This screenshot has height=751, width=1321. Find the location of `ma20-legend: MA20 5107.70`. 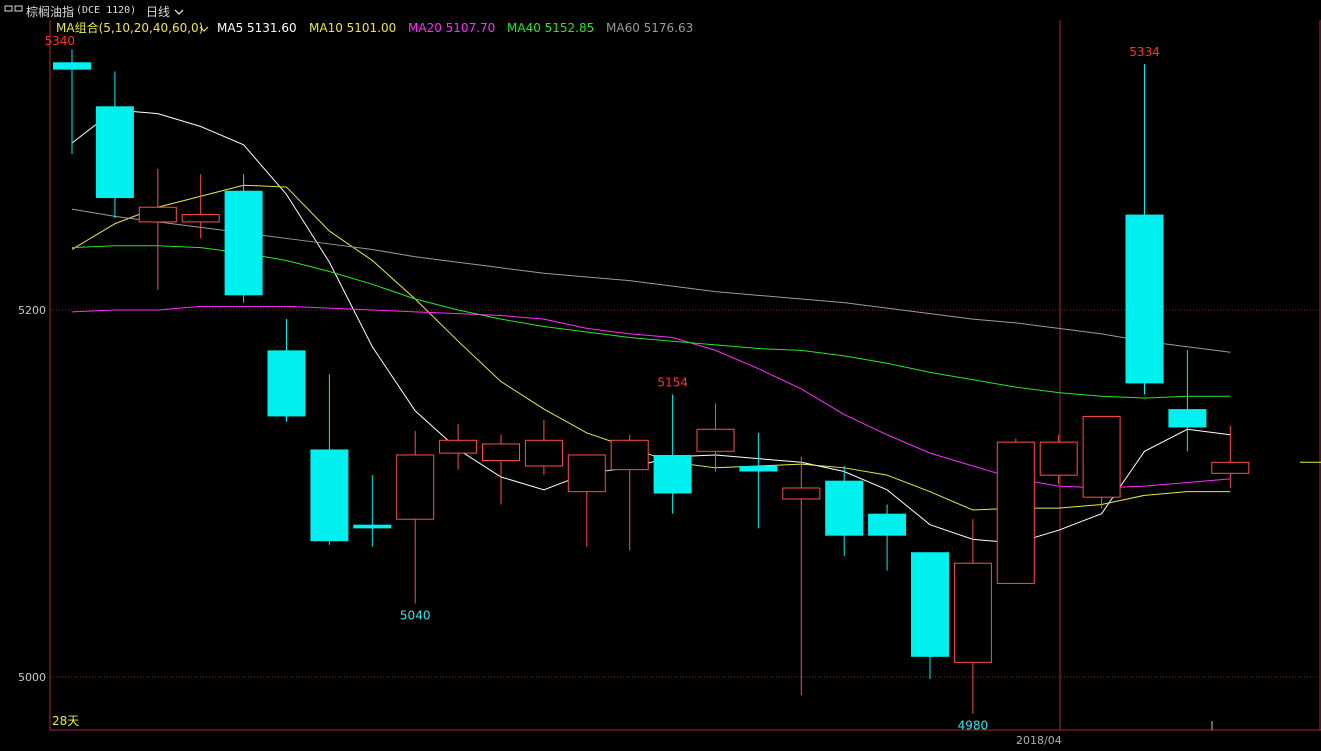

ma20-legend: MA20 5107.70 is located at coordinates (451, 28).